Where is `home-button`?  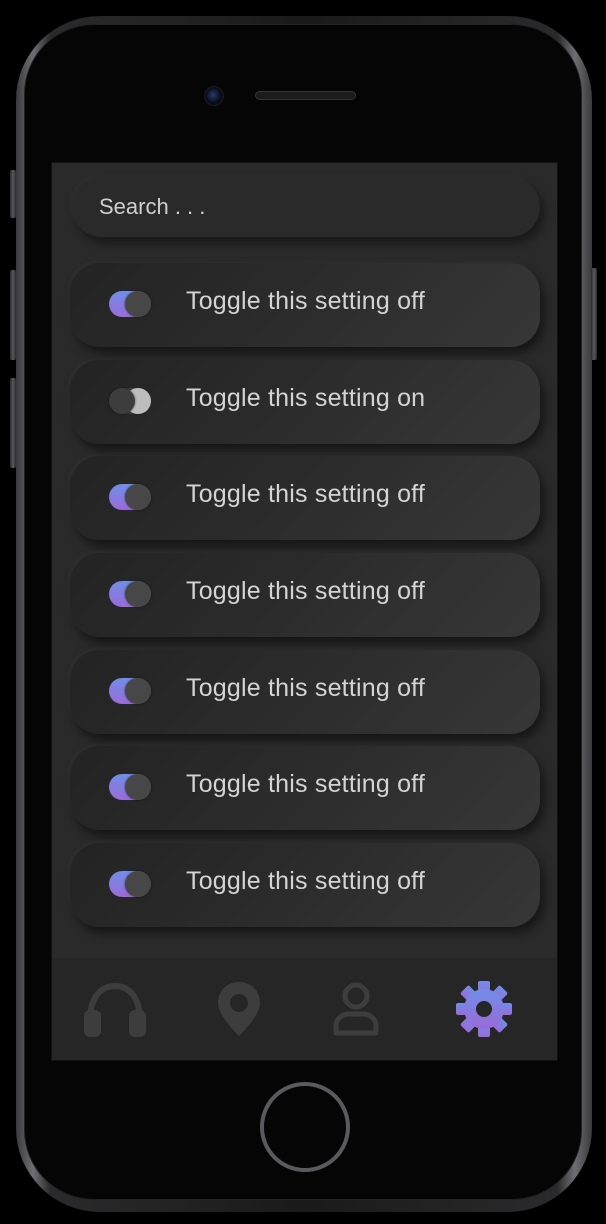 home-button is located at coordinates (305, 1127).